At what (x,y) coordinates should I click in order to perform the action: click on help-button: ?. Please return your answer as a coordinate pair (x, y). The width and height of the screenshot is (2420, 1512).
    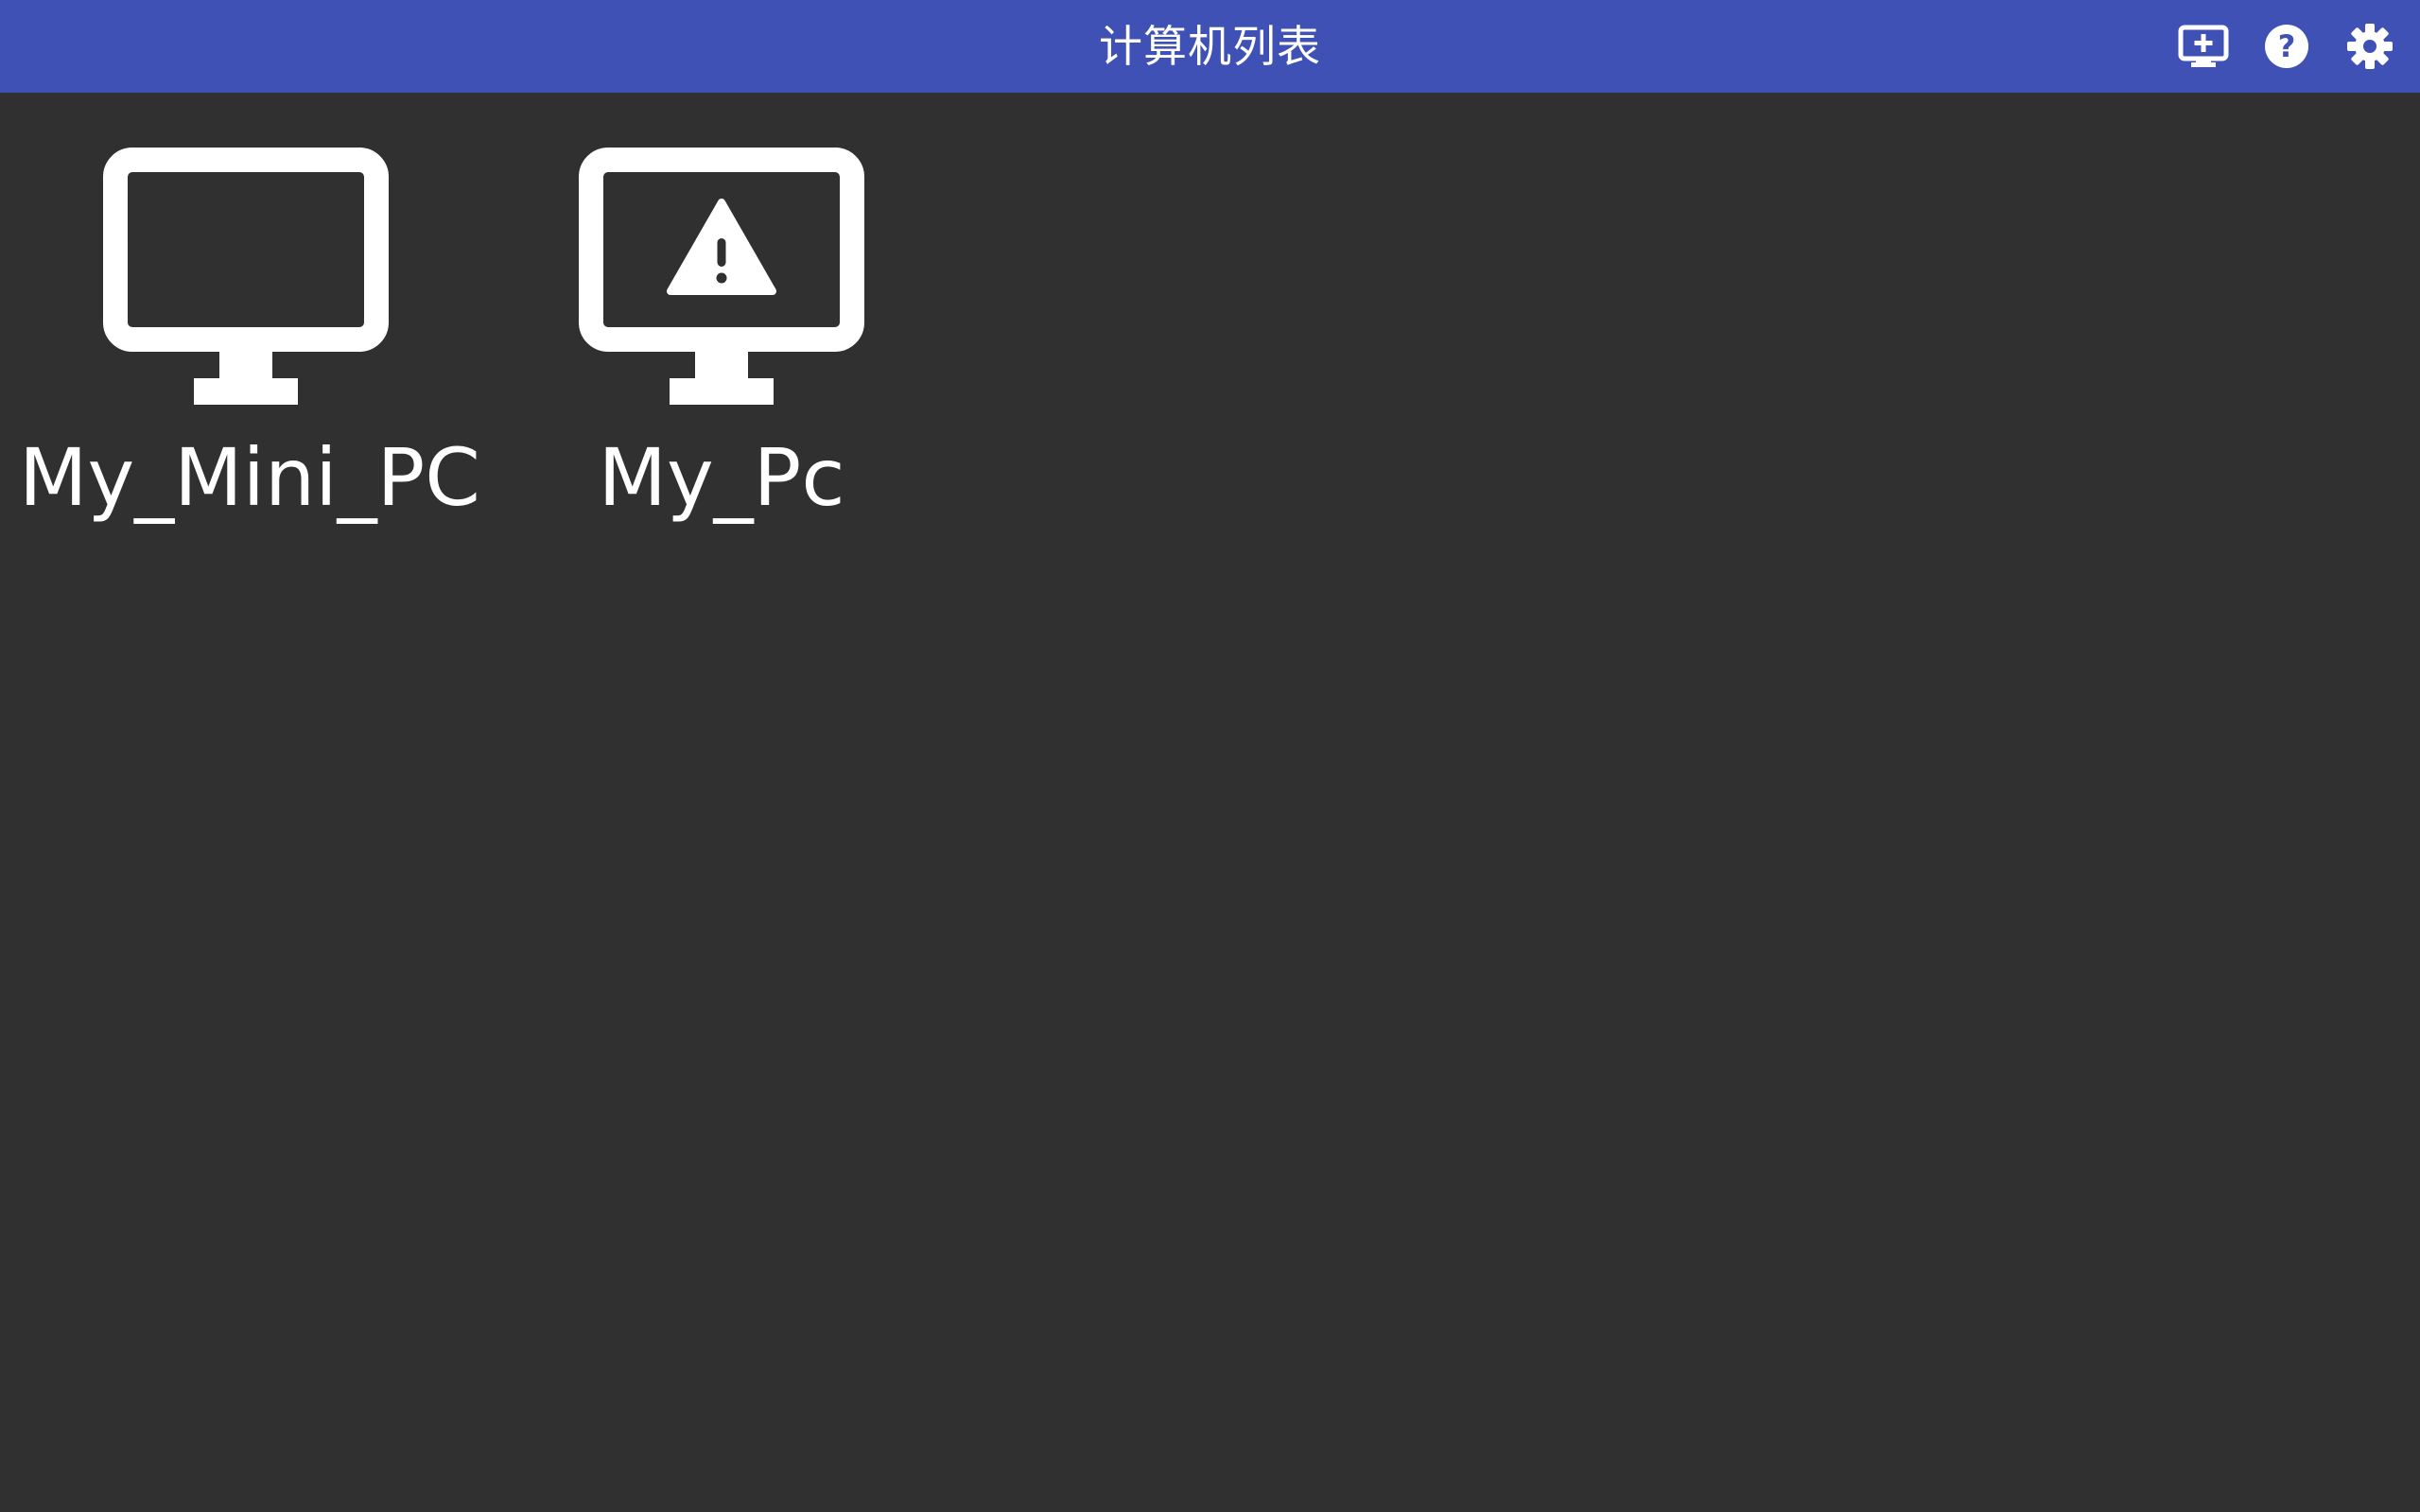
    Looking at the image, I should click on (2286, 46).